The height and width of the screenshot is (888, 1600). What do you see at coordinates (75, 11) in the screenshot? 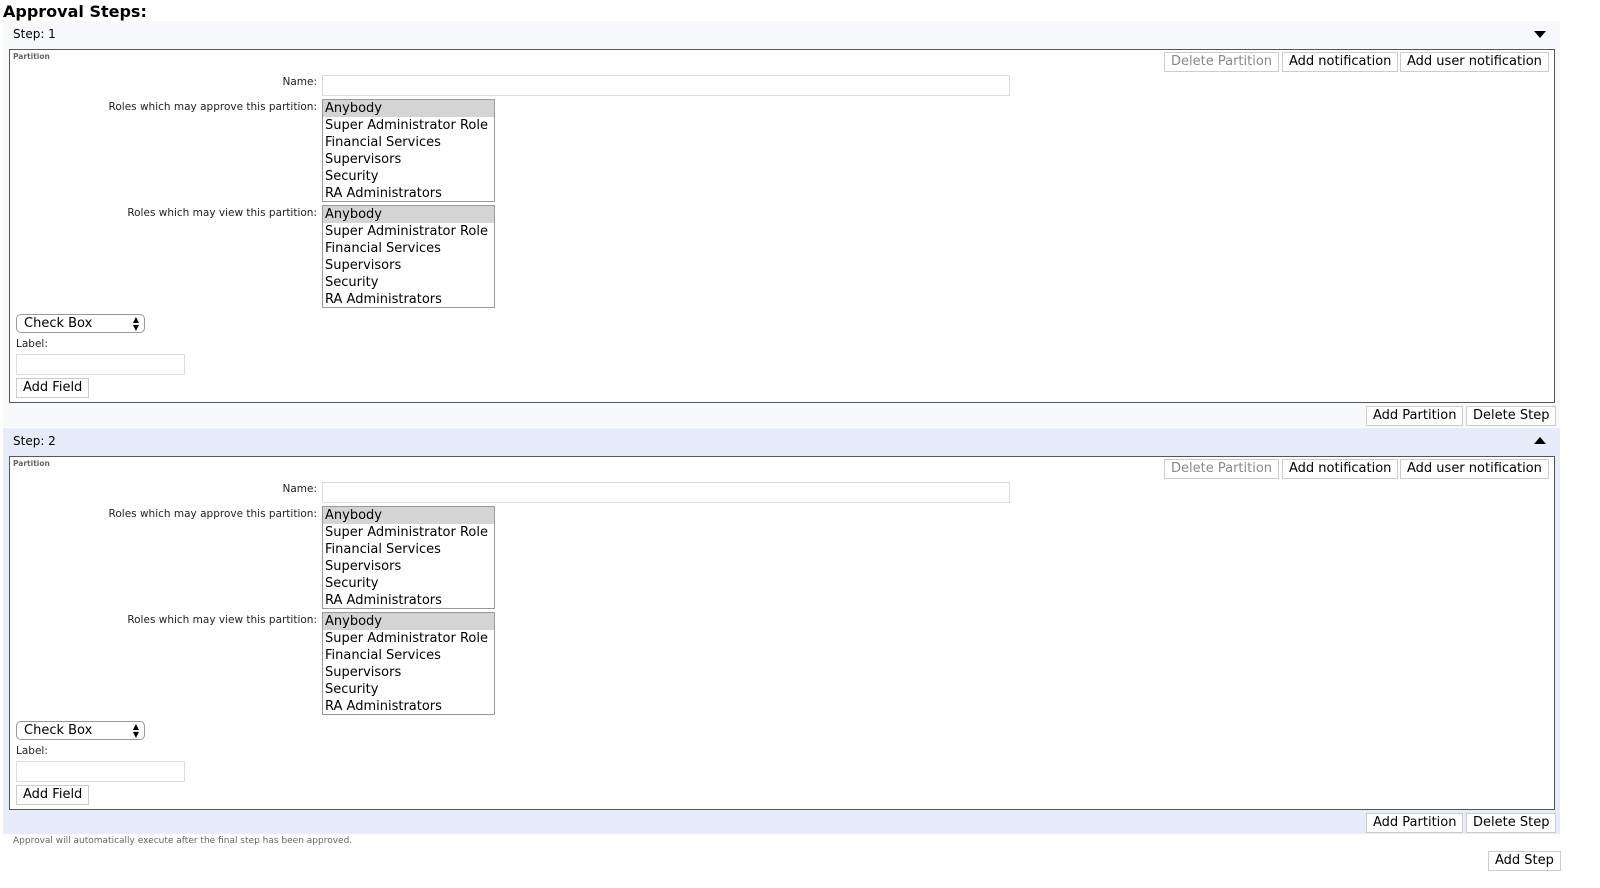
I see `page-title: Approval Steps:` at bounding box center [75, 11].